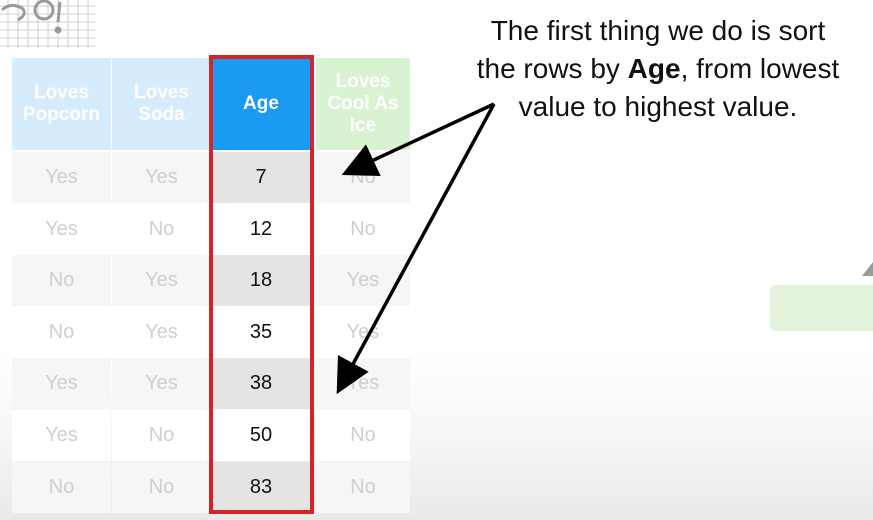  I want to click on header-line: Ice, so click(363, 125).